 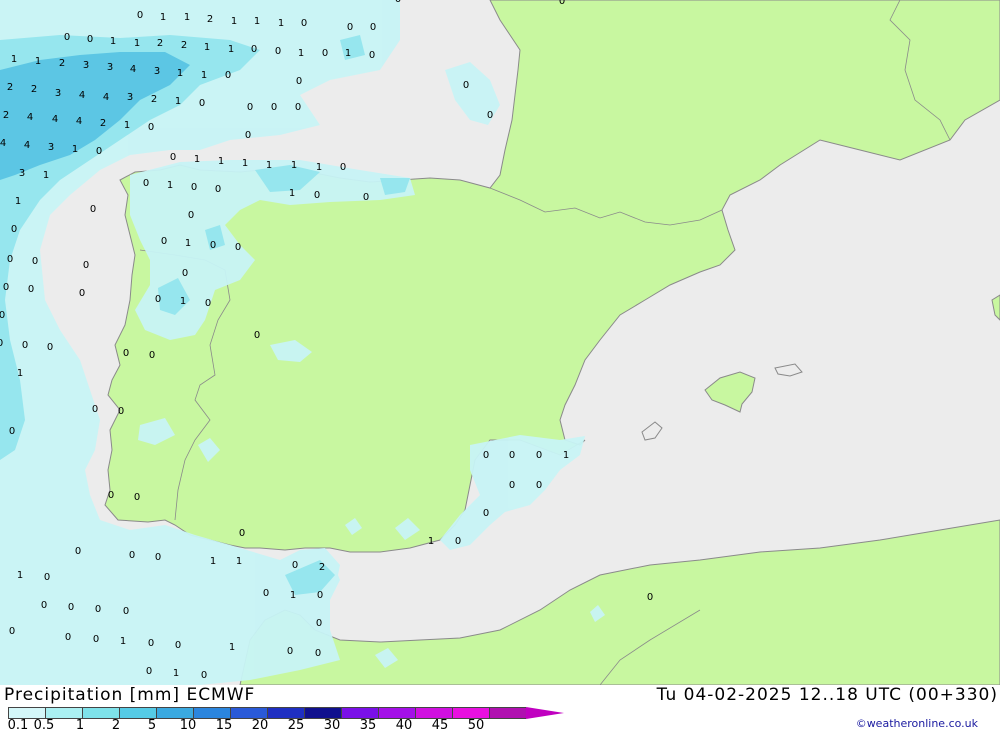 I want to click on legend-label: 40, so click(x=404, y=725).